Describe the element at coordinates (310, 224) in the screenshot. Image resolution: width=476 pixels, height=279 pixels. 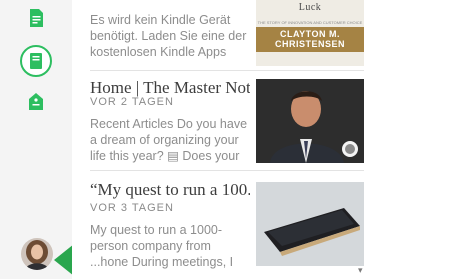
I see `note-thumbnail-phone-photo` at that location.